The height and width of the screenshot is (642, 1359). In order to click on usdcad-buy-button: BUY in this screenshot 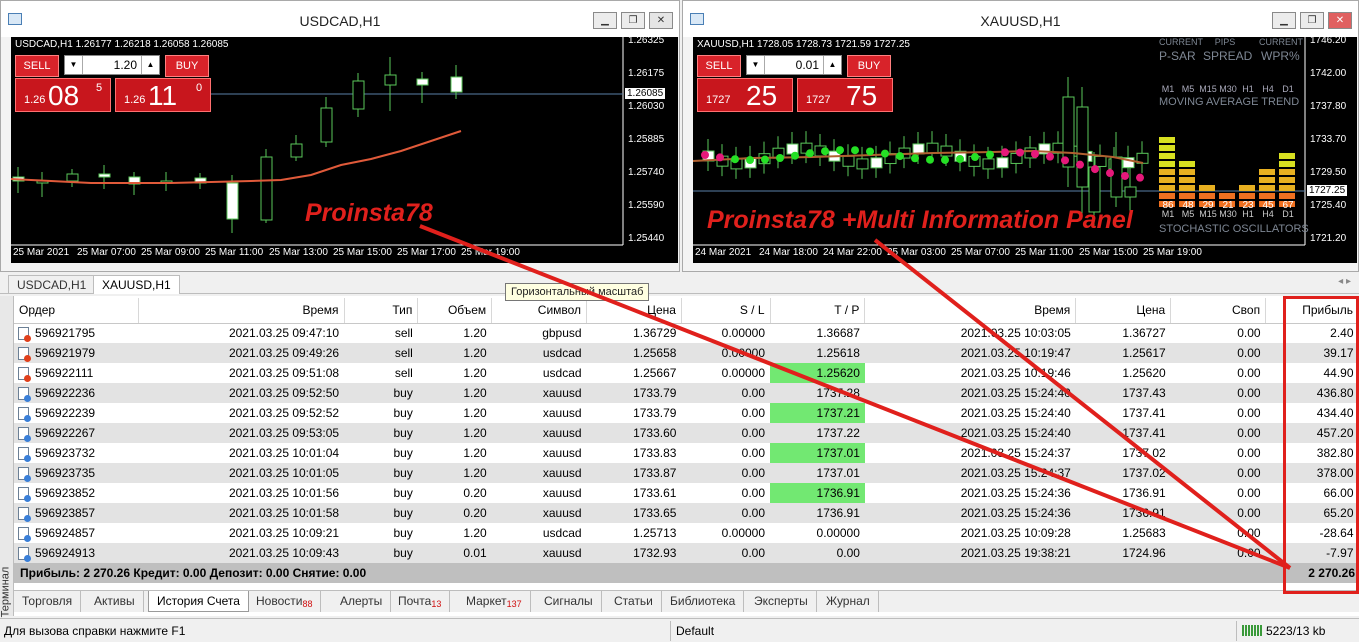, I will do `click(187, 66)`.